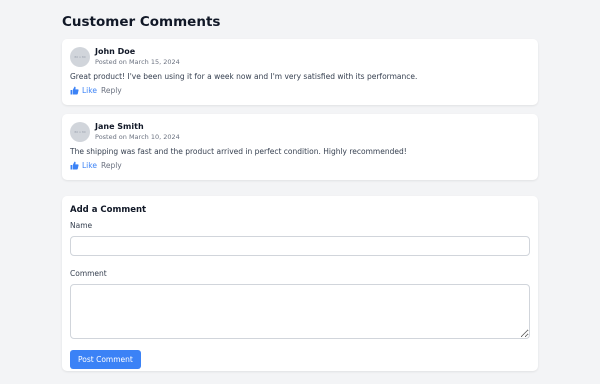  Describe the element at coordinates (88, 273) in the screenshot. I see `comment-label: Comment` at that location.